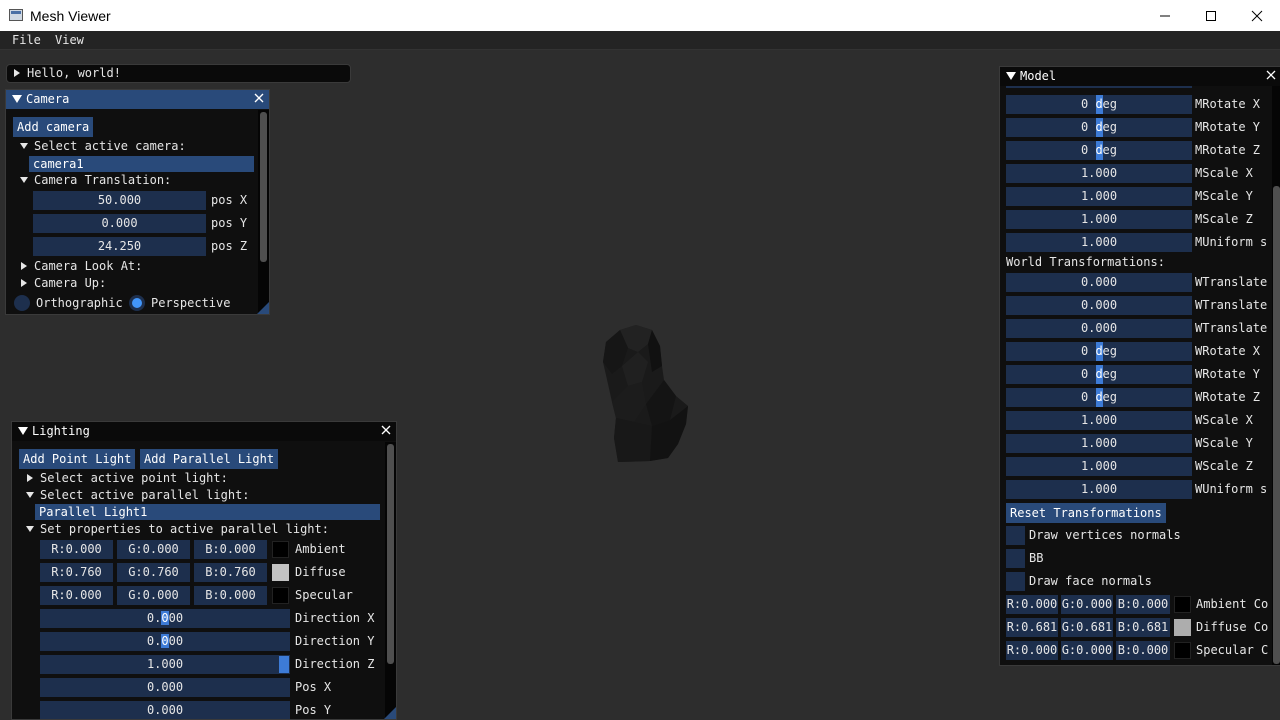 This screenshot has height=720, width=1280. Describe the element at coordinates (1099, 242) in the screenshot. I see `muniform-scale-field: 1.000` at that location.